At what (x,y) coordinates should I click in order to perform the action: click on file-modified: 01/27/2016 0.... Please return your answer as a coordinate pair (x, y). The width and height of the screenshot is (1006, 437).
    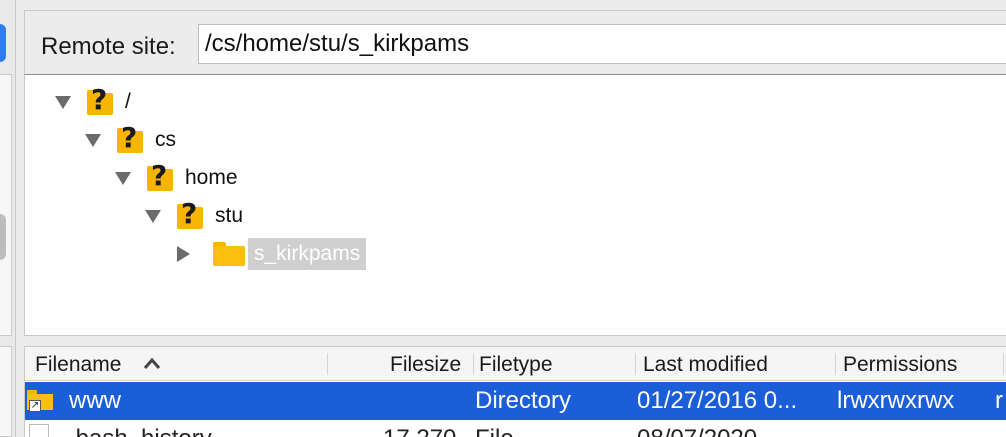
    Looking at the image, I should click on (717, 400).